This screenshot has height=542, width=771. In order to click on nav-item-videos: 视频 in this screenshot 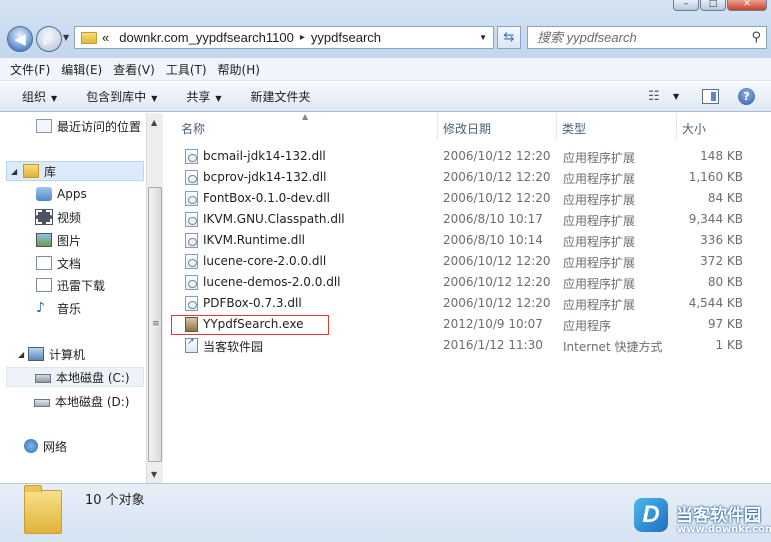, I will do `click(58, 217)`.